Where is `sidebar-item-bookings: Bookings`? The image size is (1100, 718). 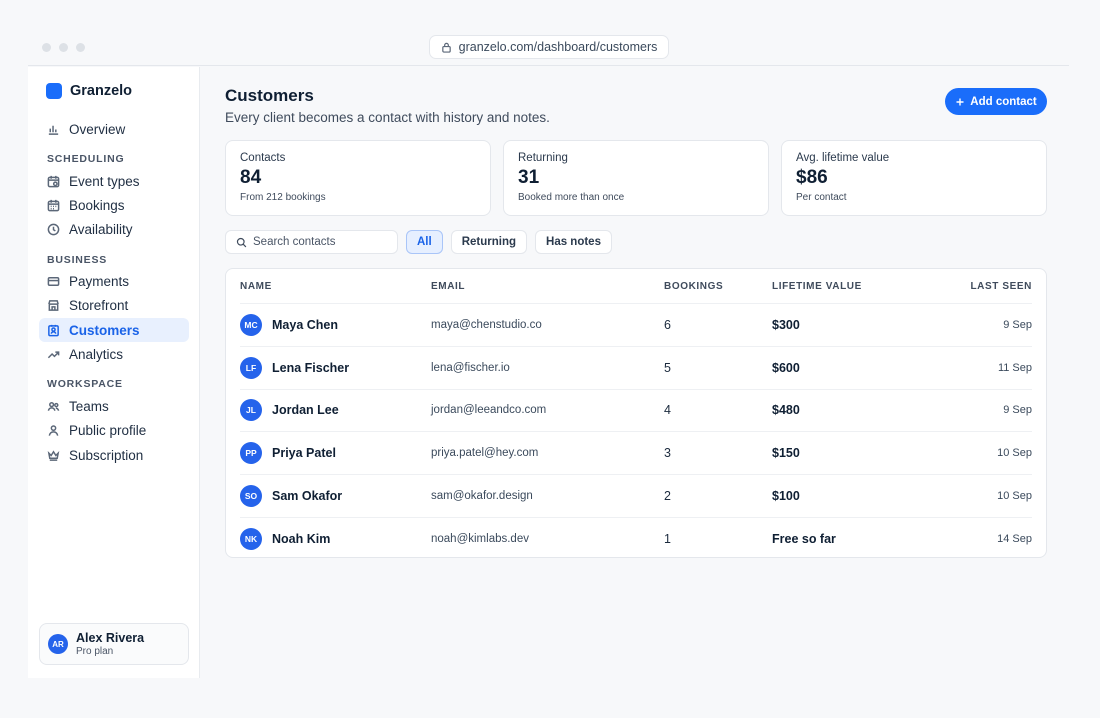
sidebar-item-bookings: Bookings is located at coordinates (114, 205).